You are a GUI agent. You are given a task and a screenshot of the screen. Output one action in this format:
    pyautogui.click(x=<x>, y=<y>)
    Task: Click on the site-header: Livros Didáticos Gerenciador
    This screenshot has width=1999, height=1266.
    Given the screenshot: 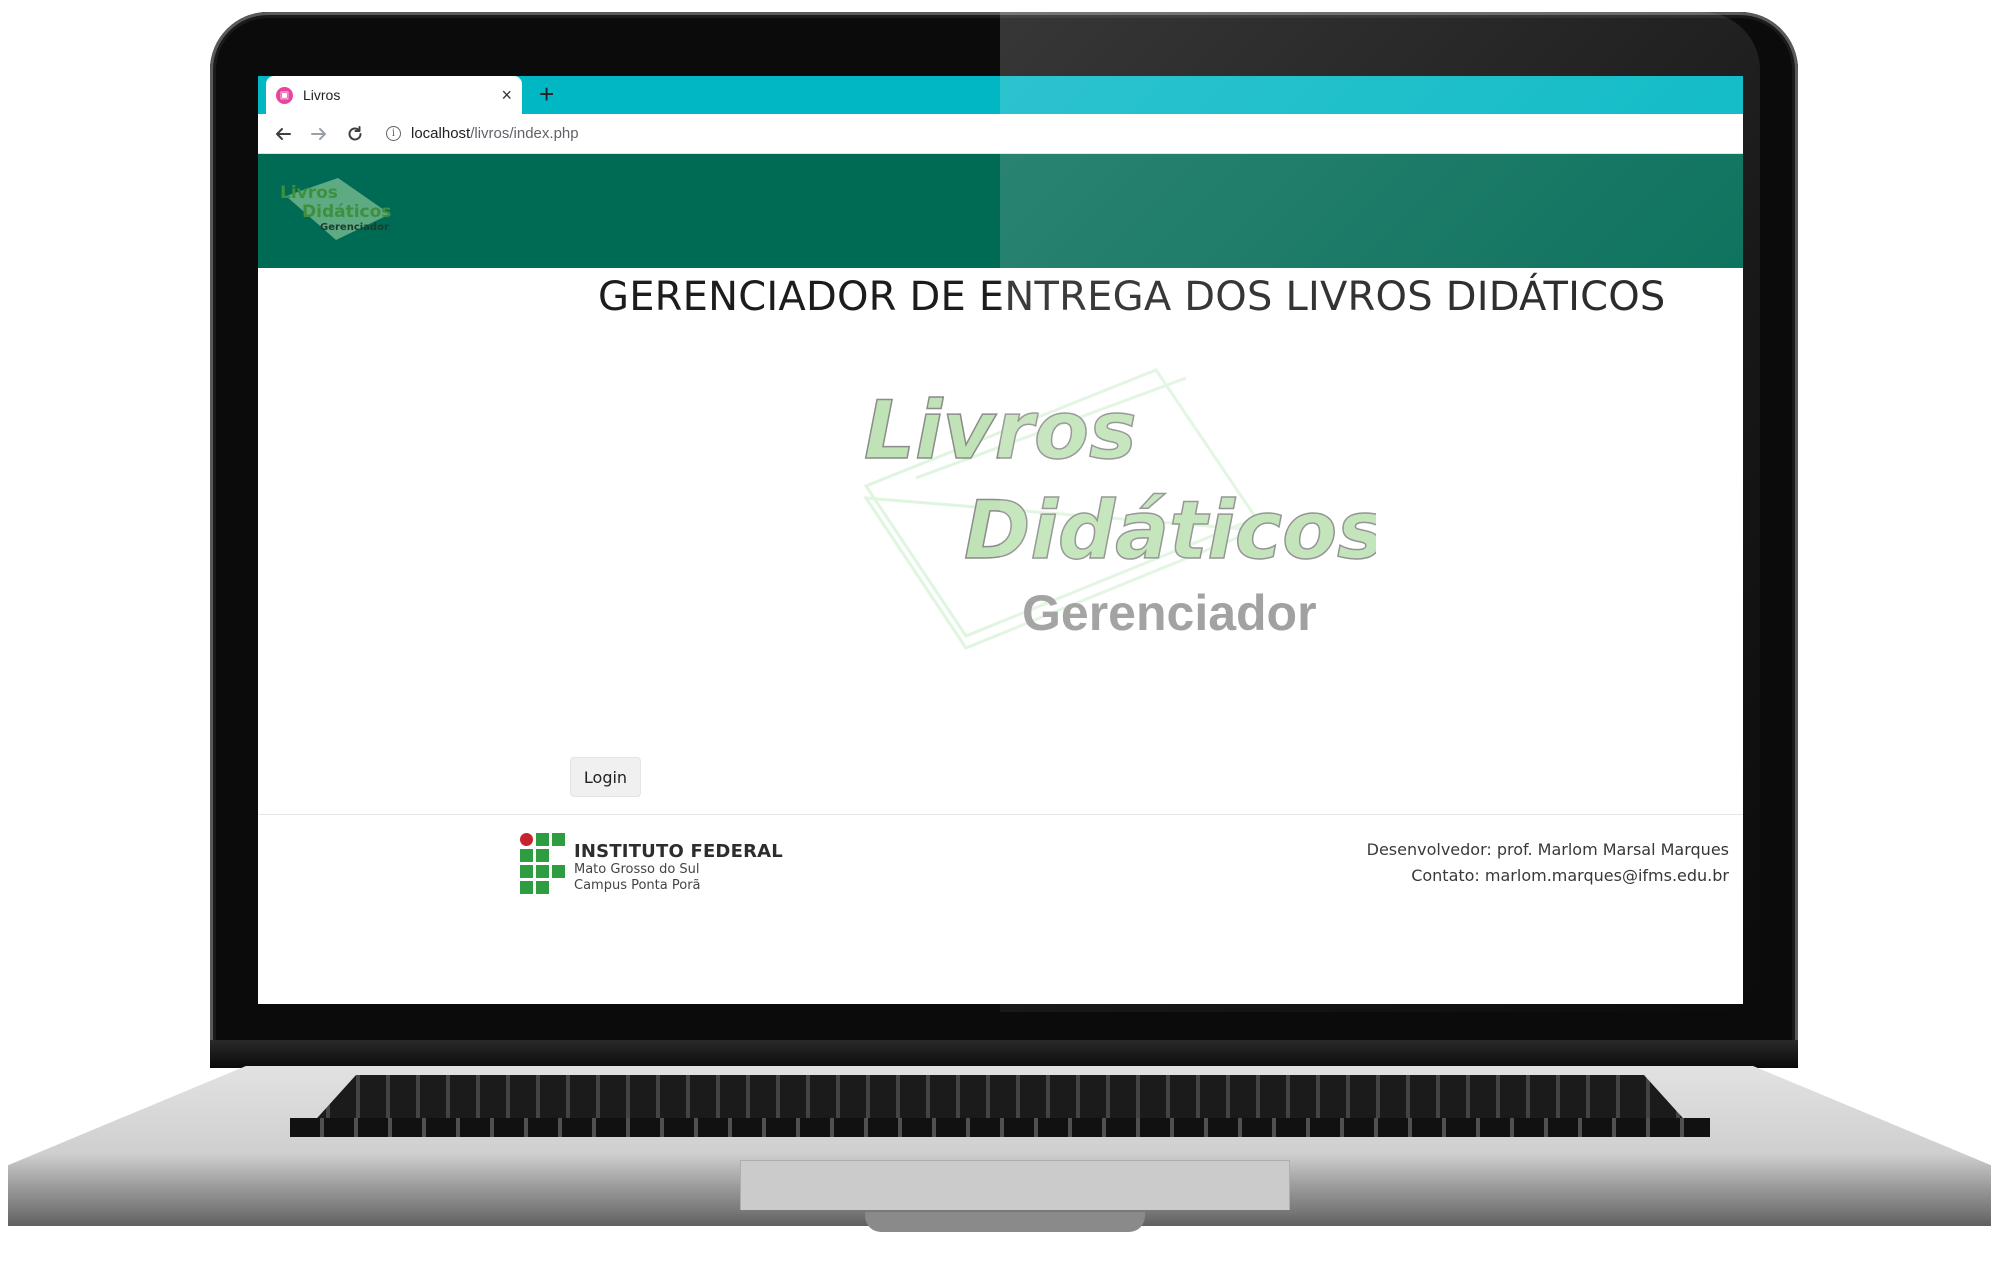 What is the action you would take?
    pyautogui.click(x=1000, y=211)
    